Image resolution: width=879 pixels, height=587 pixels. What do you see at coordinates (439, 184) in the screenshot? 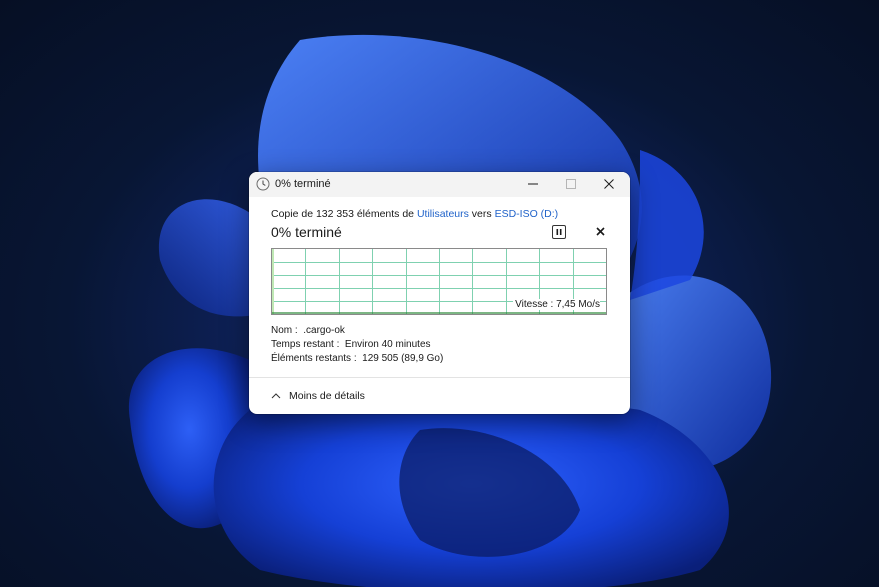
I see `title-bar: 0% terminé` at bounding box center [439, 184].